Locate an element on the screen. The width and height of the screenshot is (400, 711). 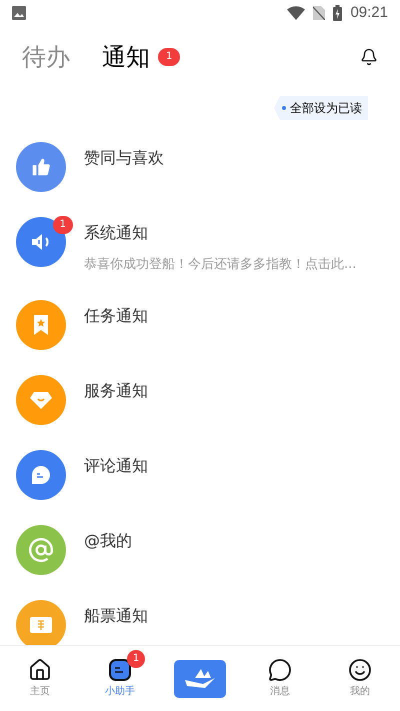
paper-boat-icon is located at coordinates (200, 679).